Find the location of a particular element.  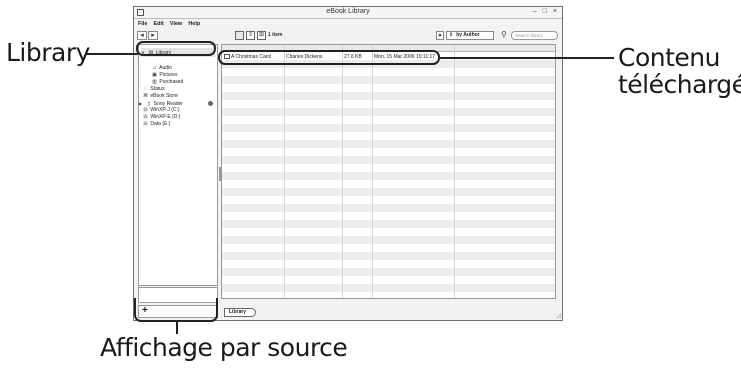

window-title: eBook Library is located at coordinates (348, 11).